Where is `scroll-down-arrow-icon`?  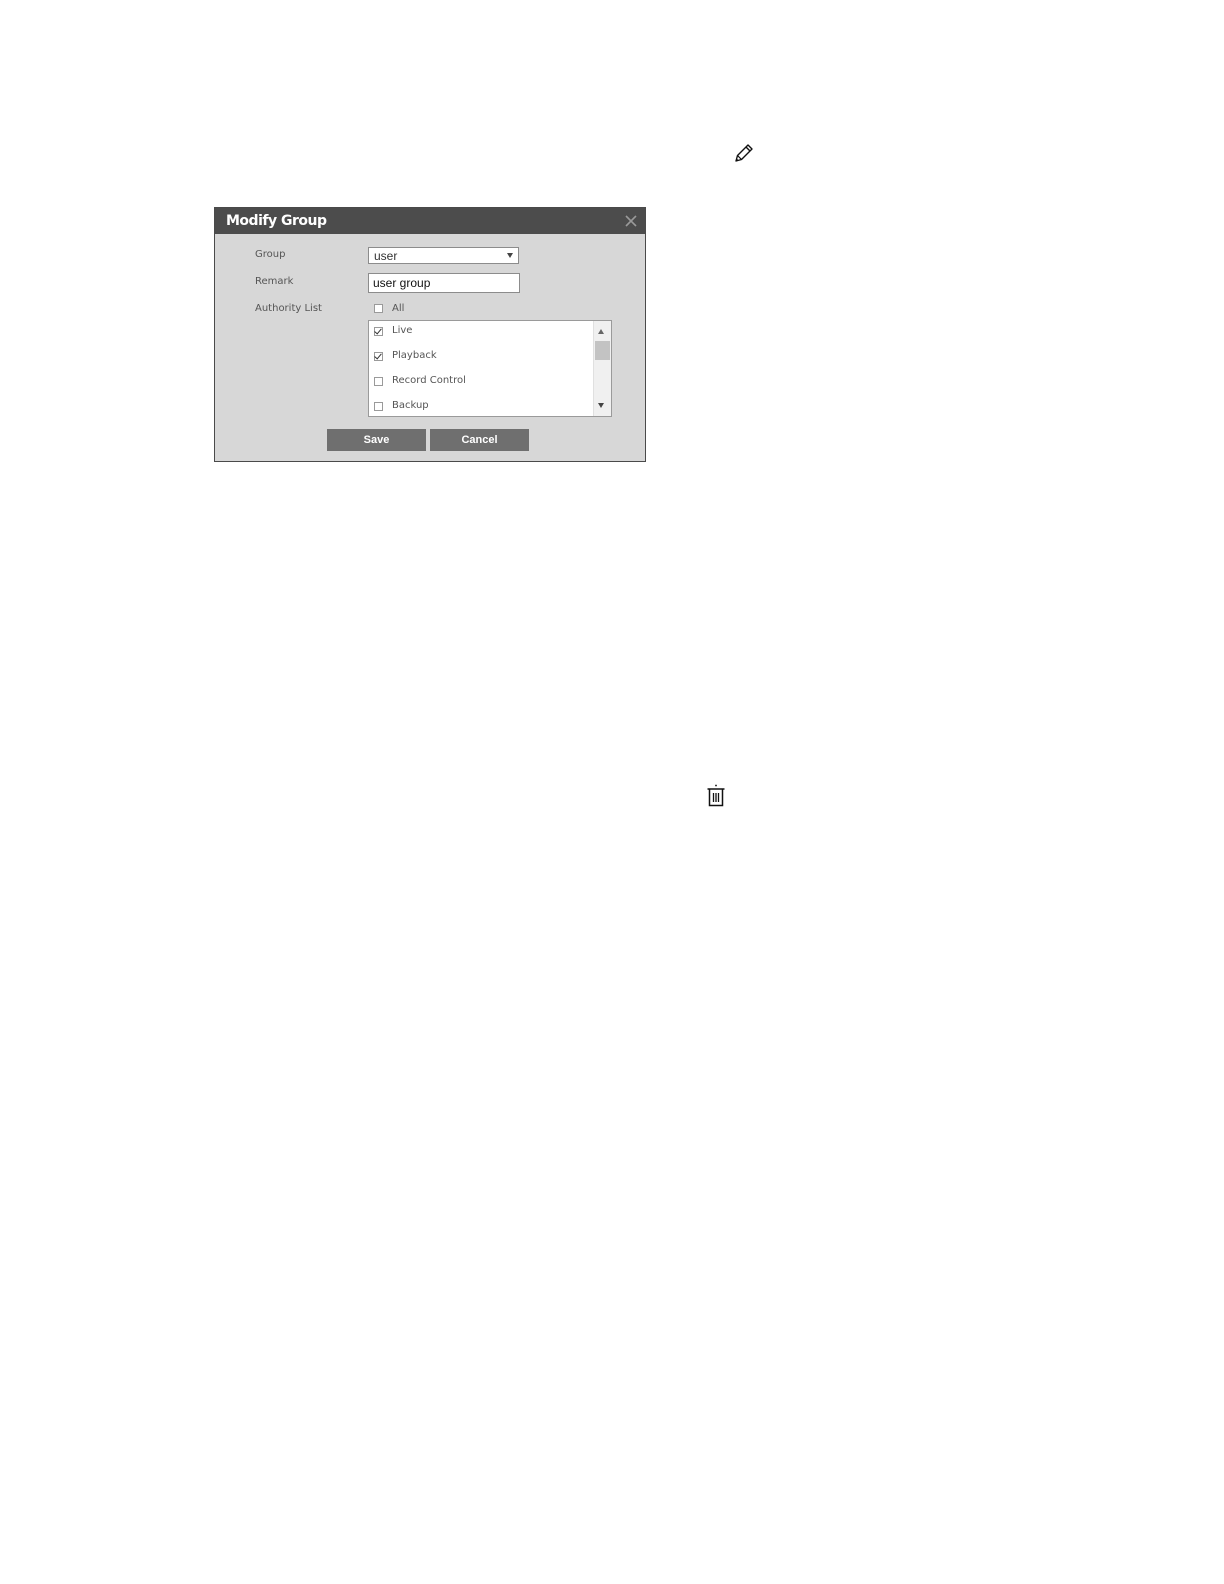 scroll-down-arrow-icon is located at coordinates (601, 405).